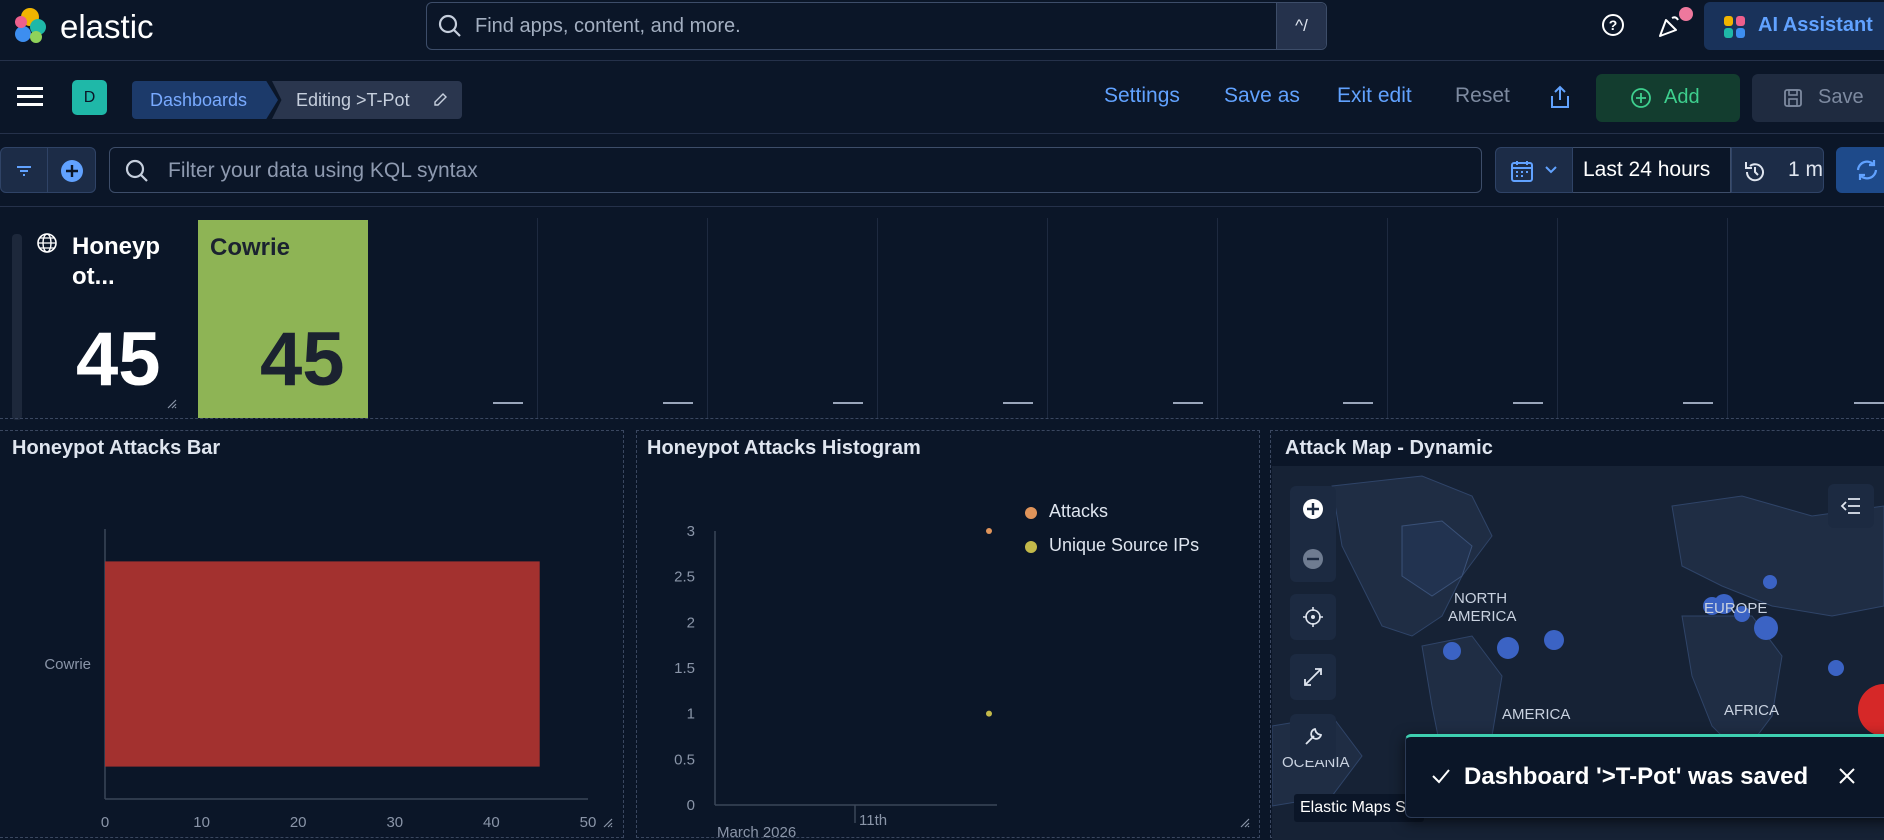 This screenshot has height=840, width=1884. I want to click on reset-link: Reset, so click(1482, 96).